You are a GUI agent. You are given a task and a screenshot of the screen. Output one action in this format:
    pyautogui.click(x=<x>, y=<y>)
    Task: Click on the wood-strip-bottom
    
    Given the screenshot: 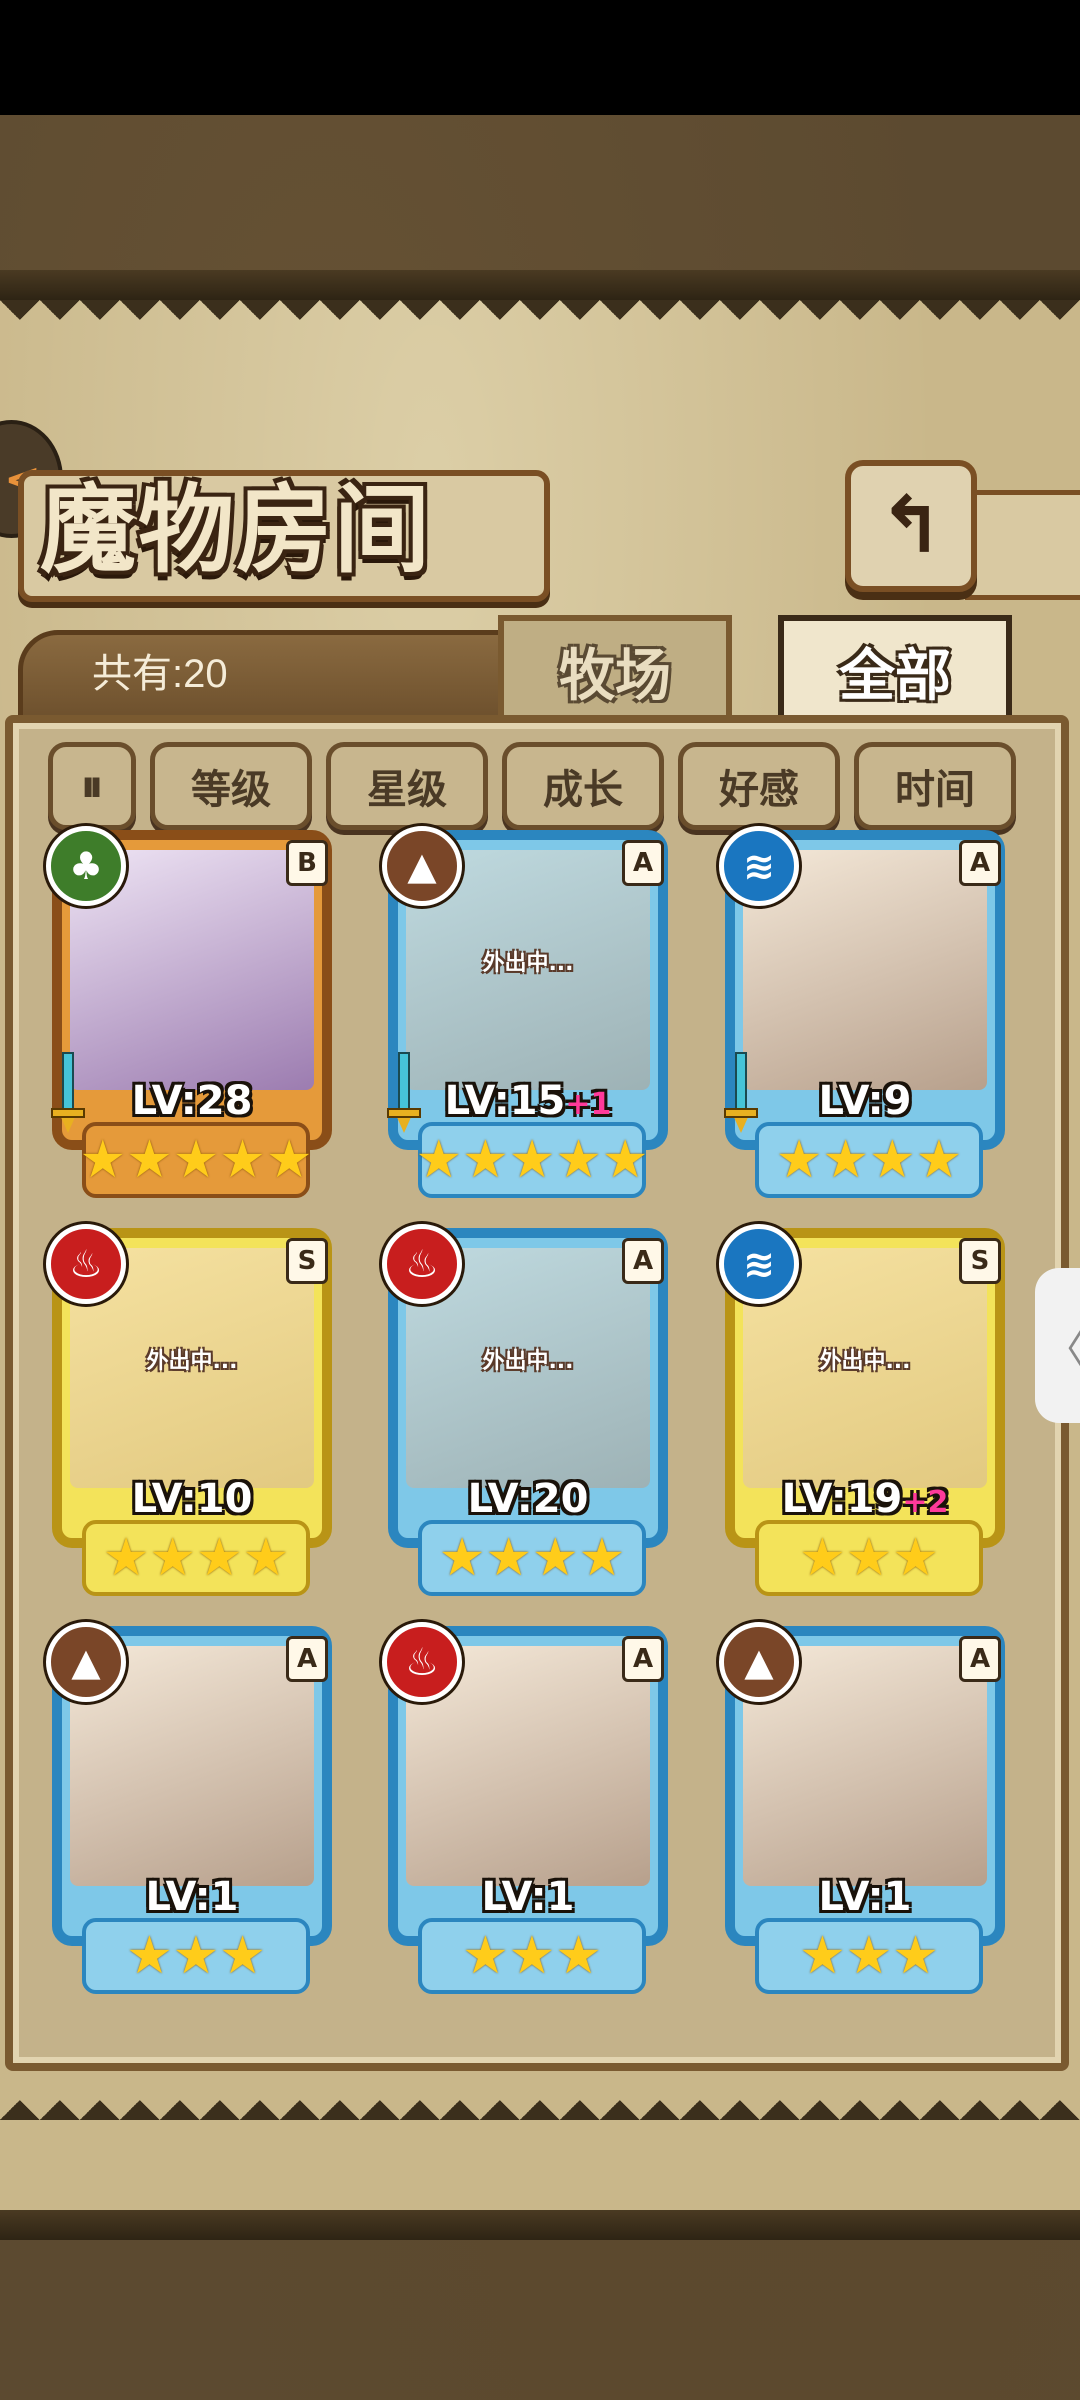 What is the action you would take?
    pyautogui.click(x=540, y=2225)
    